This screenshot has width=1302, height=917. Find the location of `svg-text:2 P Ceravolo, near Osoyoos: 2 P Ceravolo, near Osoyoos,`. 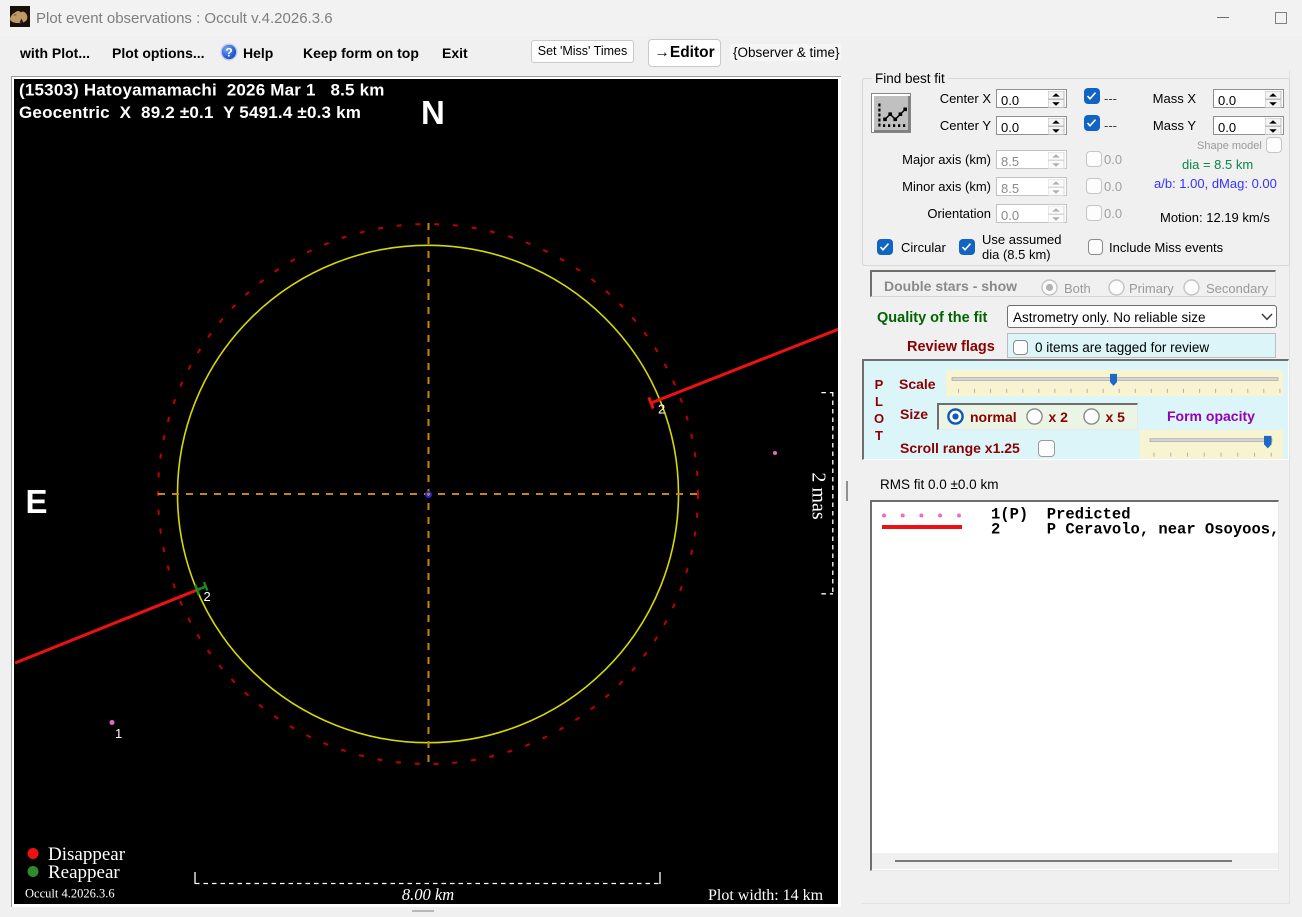

svg-text:2 P Ceravolo, near Osoyoos: 2 P Ceravolo, near Osoyoos, is located at coordinates (1135, 530).